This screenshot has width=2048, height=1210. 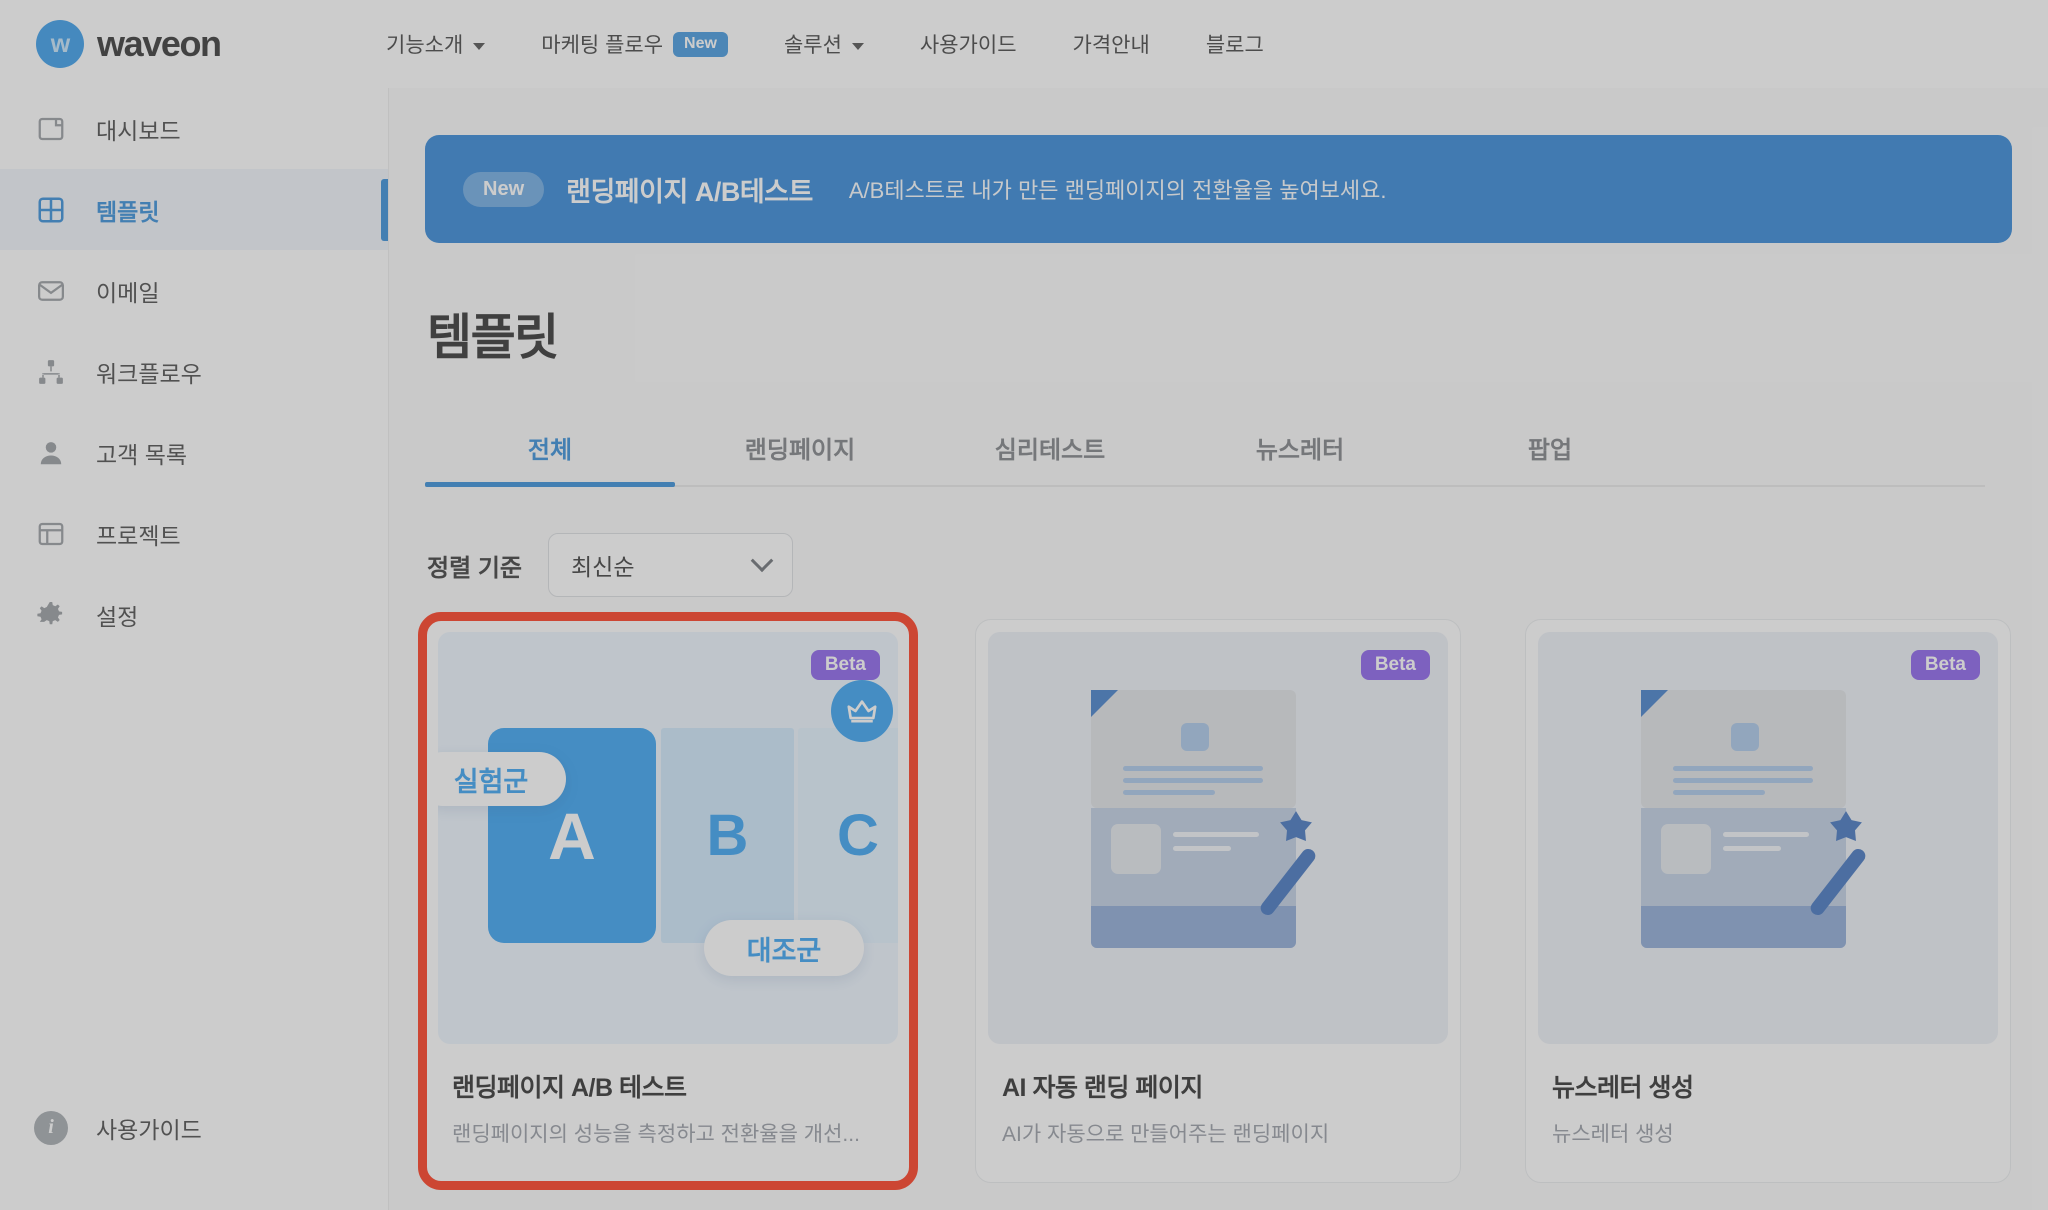 What do you see at coordinates (194, 533) in the screenshot?
I see `sidebar-item-projects: 프로젝트` at bounding box center [194, 533].